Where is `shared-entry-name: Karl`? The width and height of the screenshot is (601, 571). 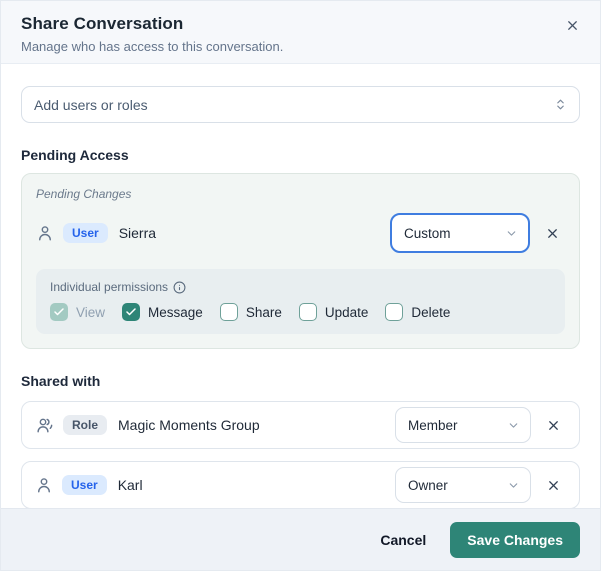
shared-entry-name: Karl is located at coordinates (130, 485).